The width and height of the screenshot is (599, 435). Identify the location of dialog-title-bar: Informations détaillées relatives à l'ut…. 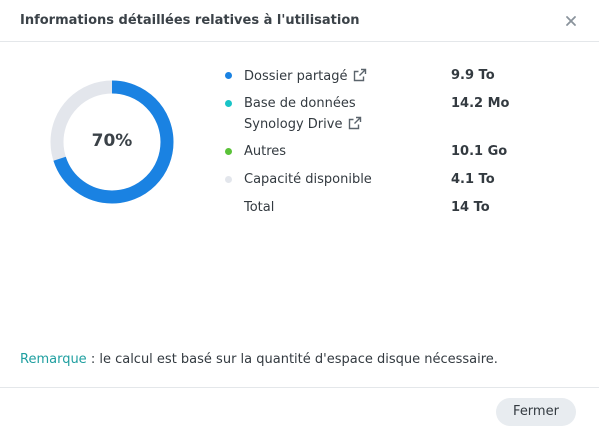
(299, 21).